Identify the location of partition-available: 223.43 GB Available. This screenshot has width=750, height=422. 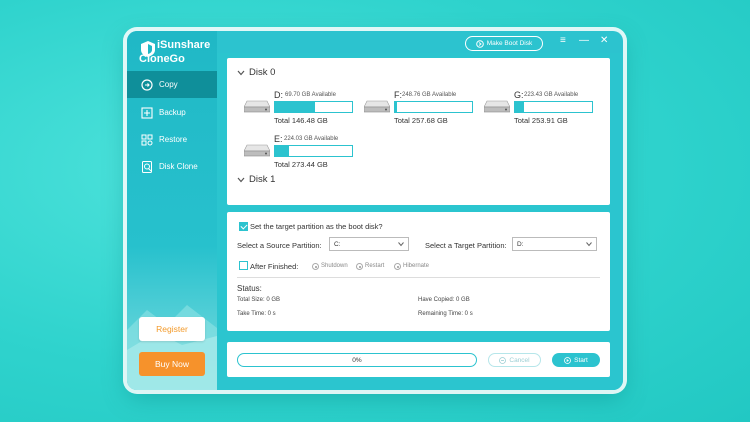
(551, 95).